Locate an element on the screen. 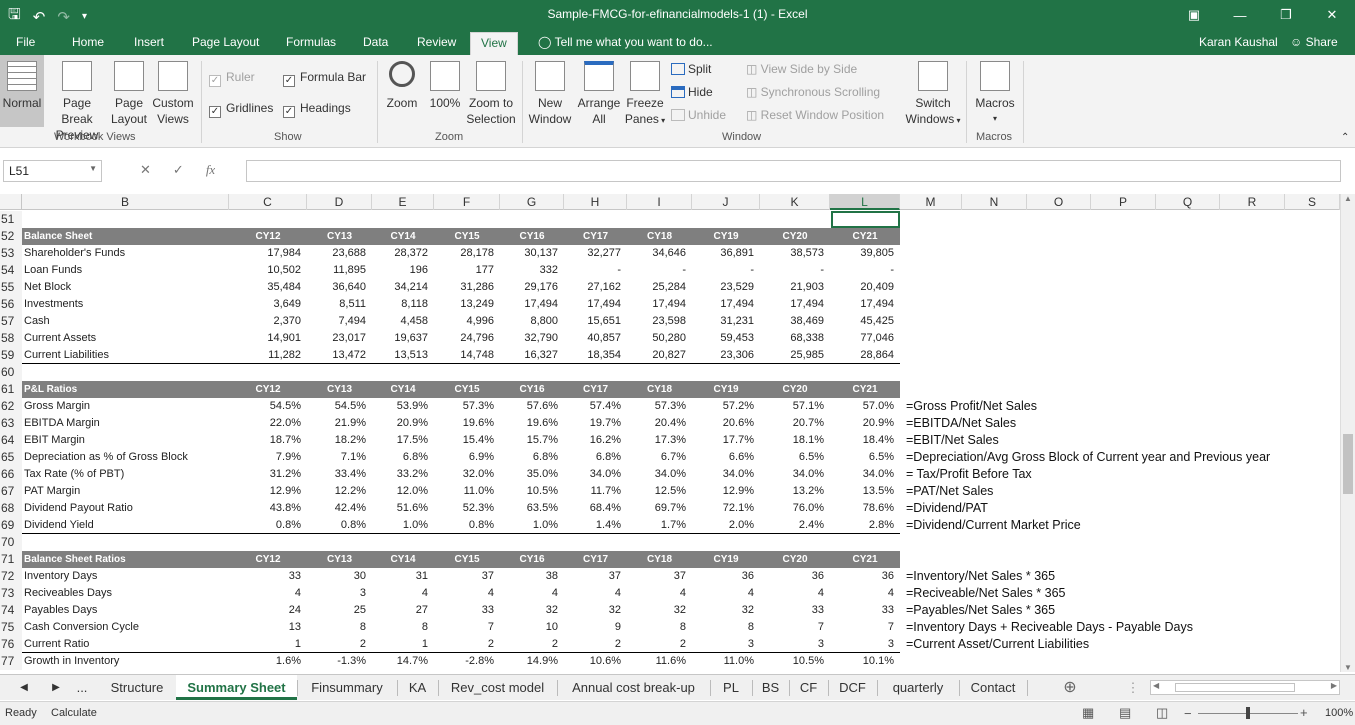  year-header: CY20 is located at coordinates (795, 389).